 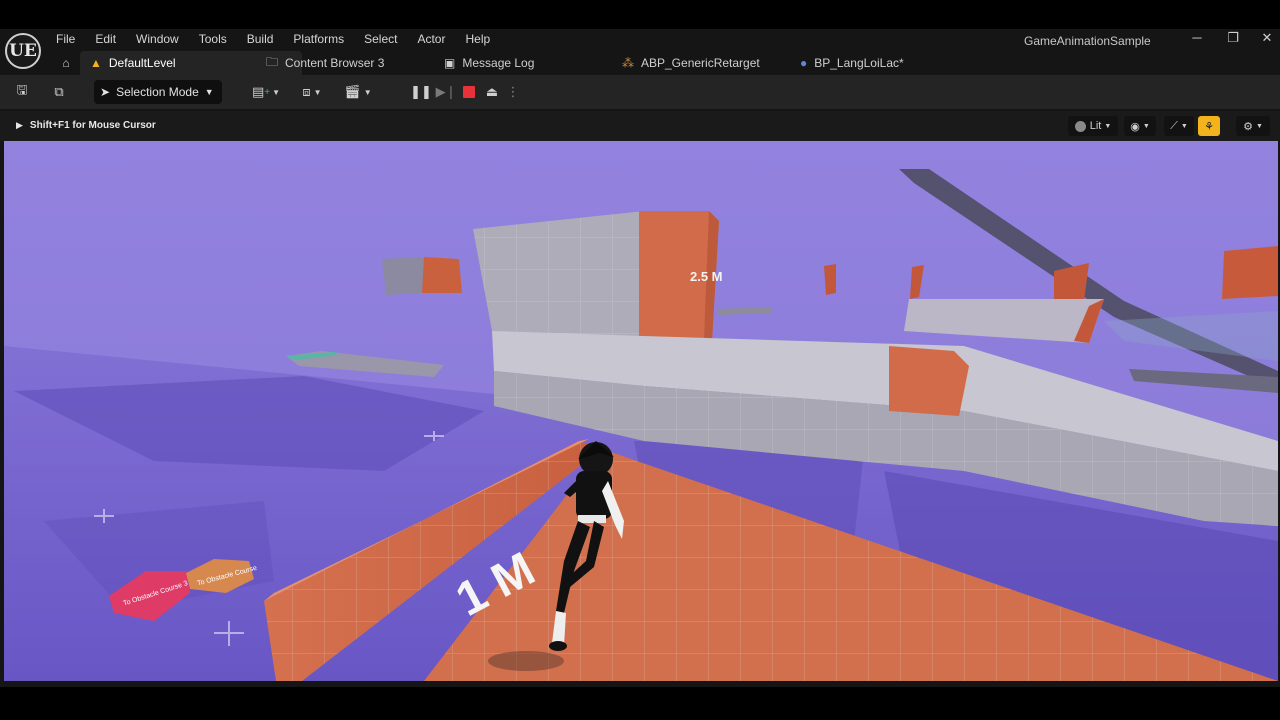 I want to click on tab-label: DefaultLevel, so click(x=142, y=63).